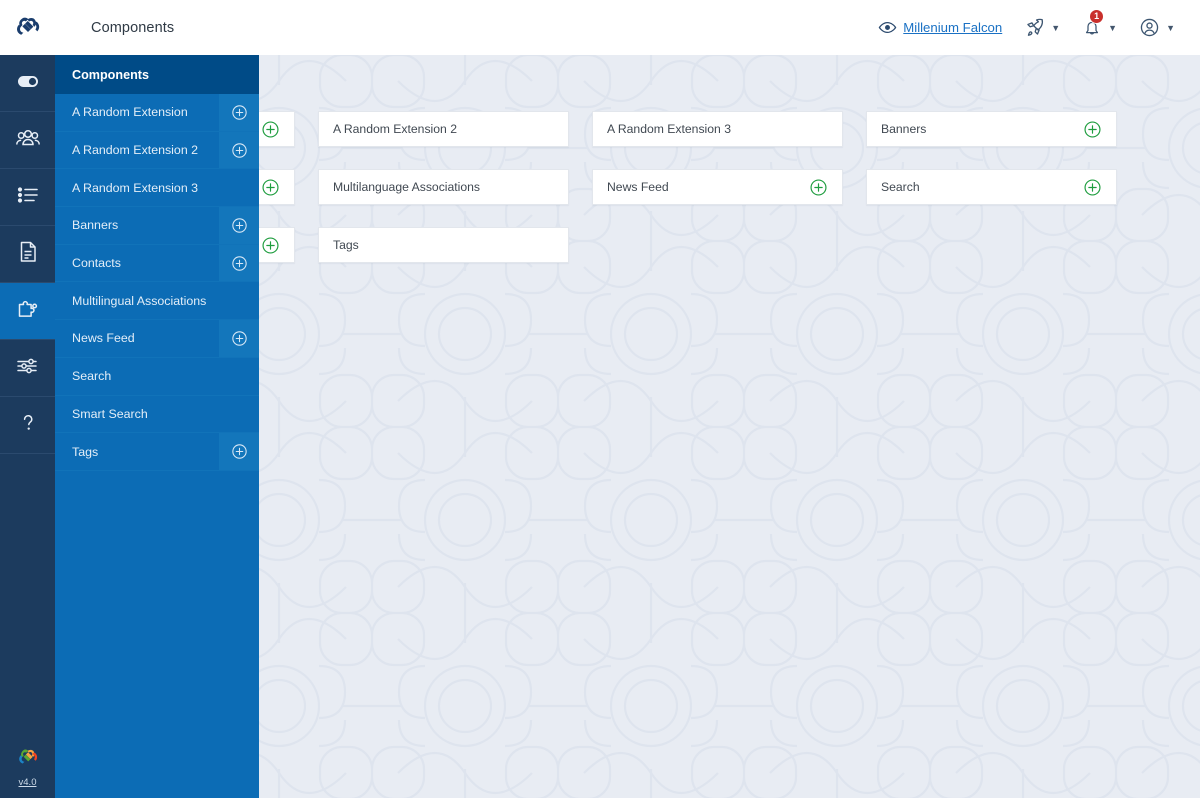 The image size is (1200, 798). What do you see at coordinates (346, 245) in the screenshot?
I see `component-card-label: Tags` at bounding box center [346, 245].